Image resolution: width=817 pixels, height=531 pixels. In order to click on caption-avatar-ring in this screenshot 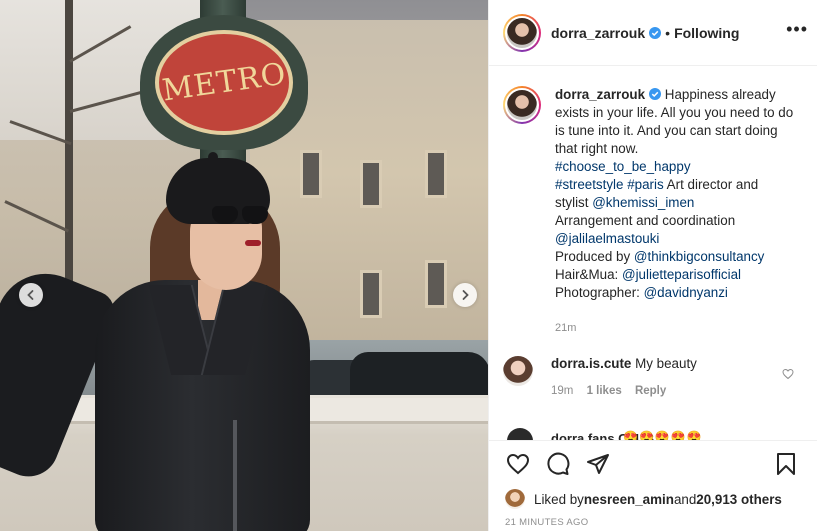, I will do `click(522, 105)`.